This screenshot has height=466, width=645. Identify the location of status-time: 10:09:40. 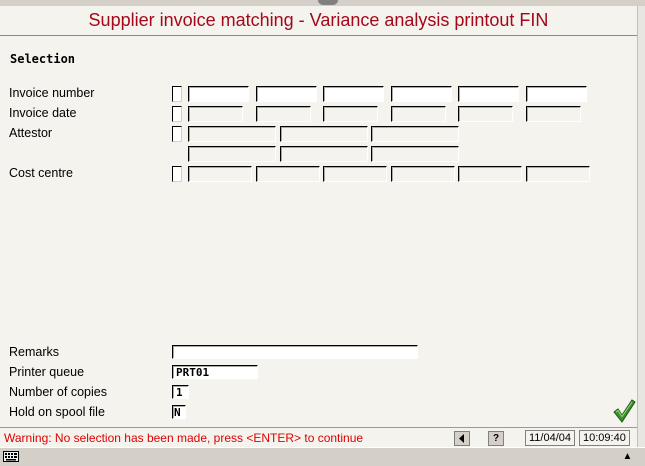
(604, 438).